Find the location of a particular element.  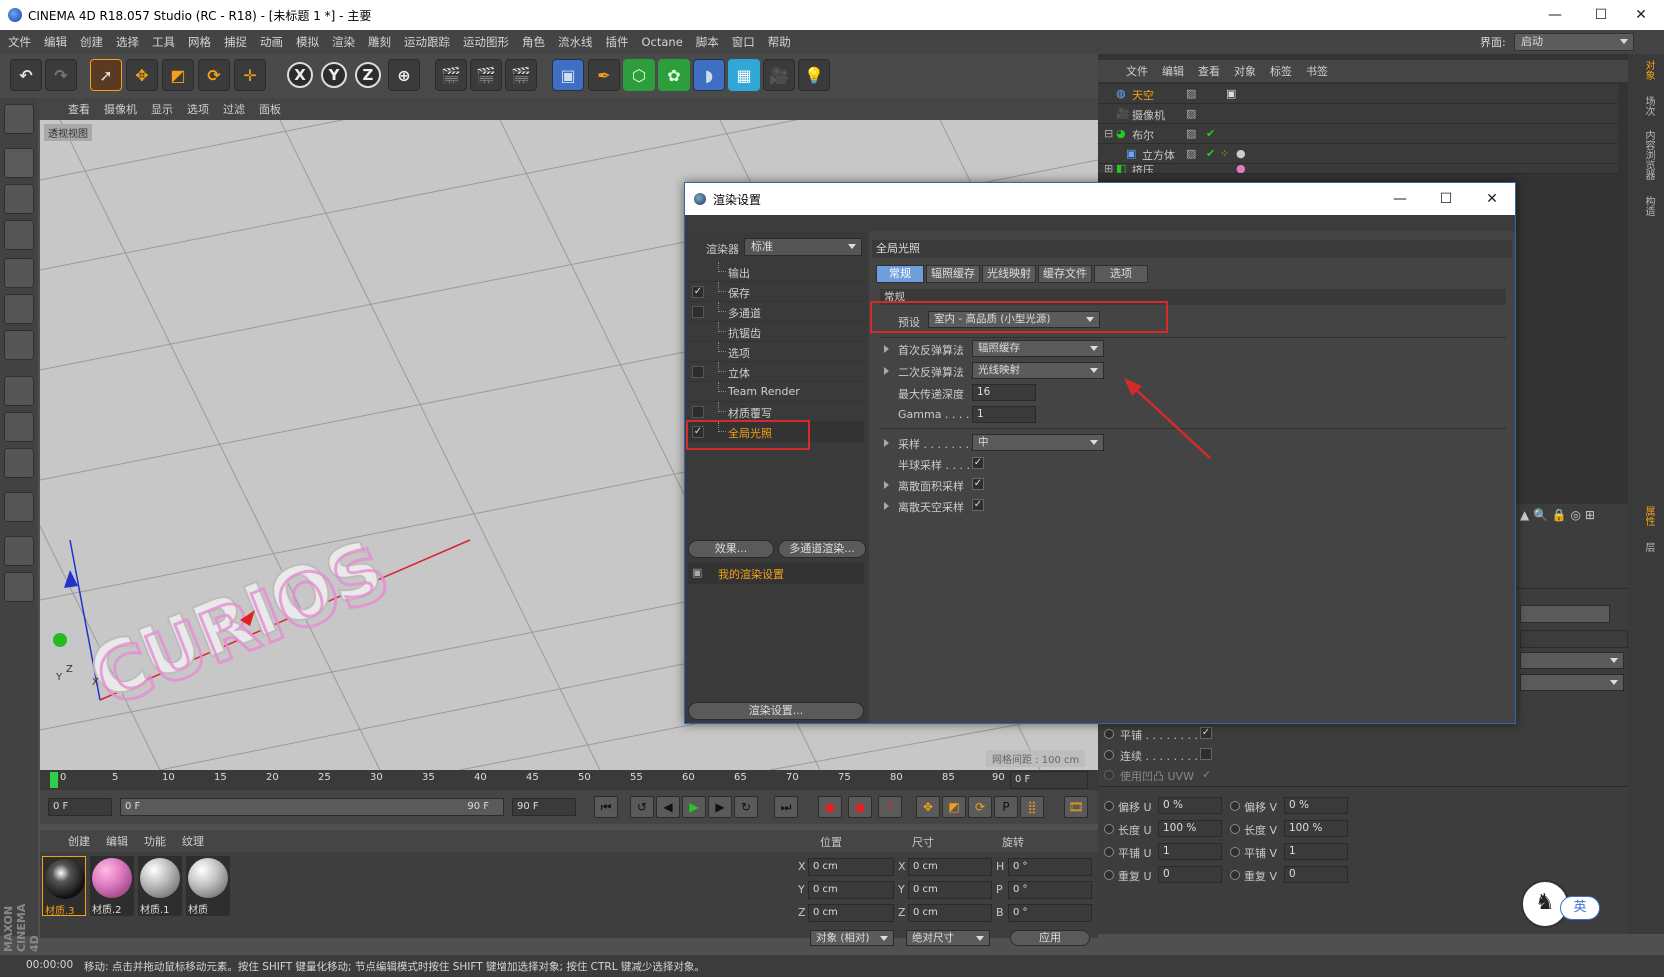

key-position-icon: ✥ is located at coordinates (928, 807).